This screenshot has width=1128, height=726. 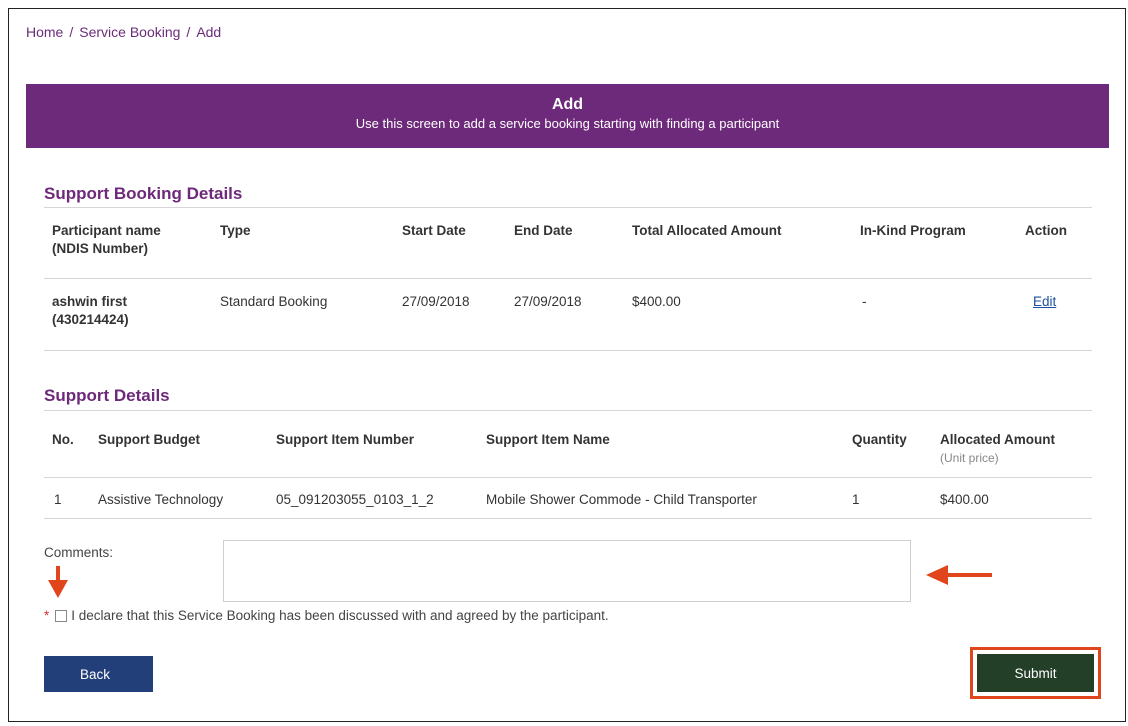 What do you see at coordinates (90, 301) in the screenshot?
I see `participant-name: ashwin first` at bounding box center [90, 301].